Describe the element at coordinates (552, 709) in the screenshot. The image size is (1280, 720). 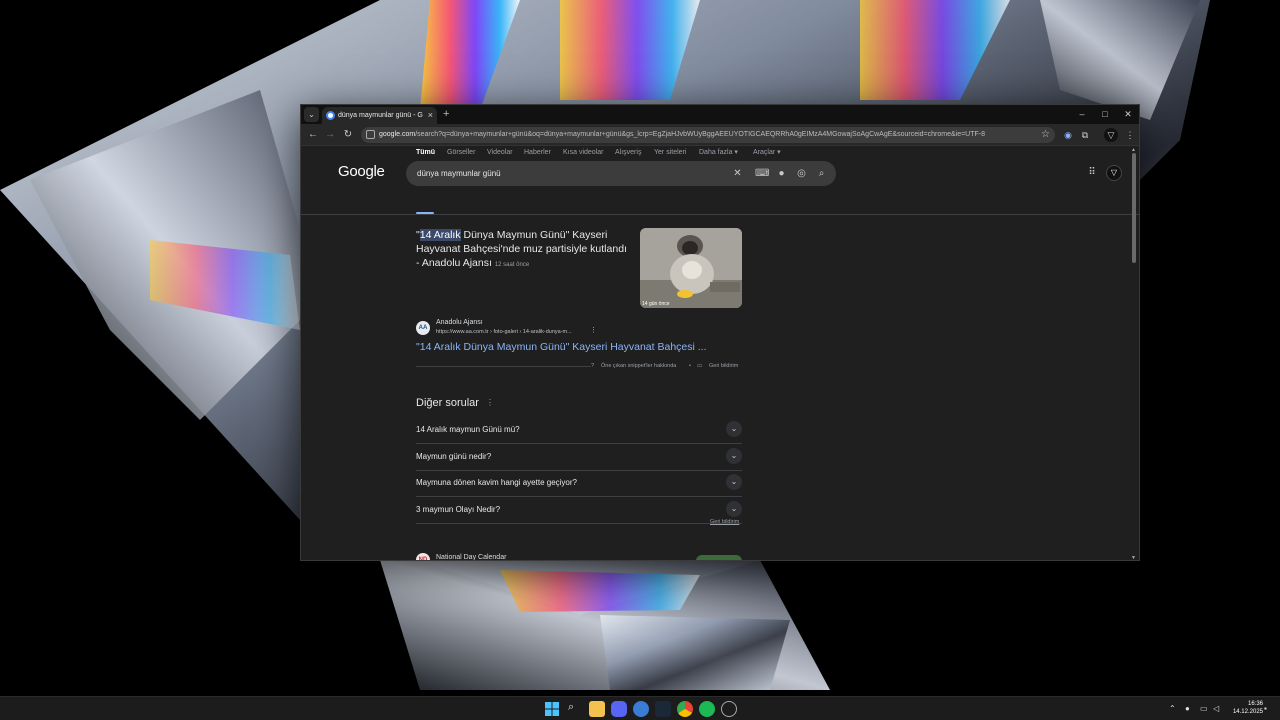
I see `windows-start-icon` at that location.